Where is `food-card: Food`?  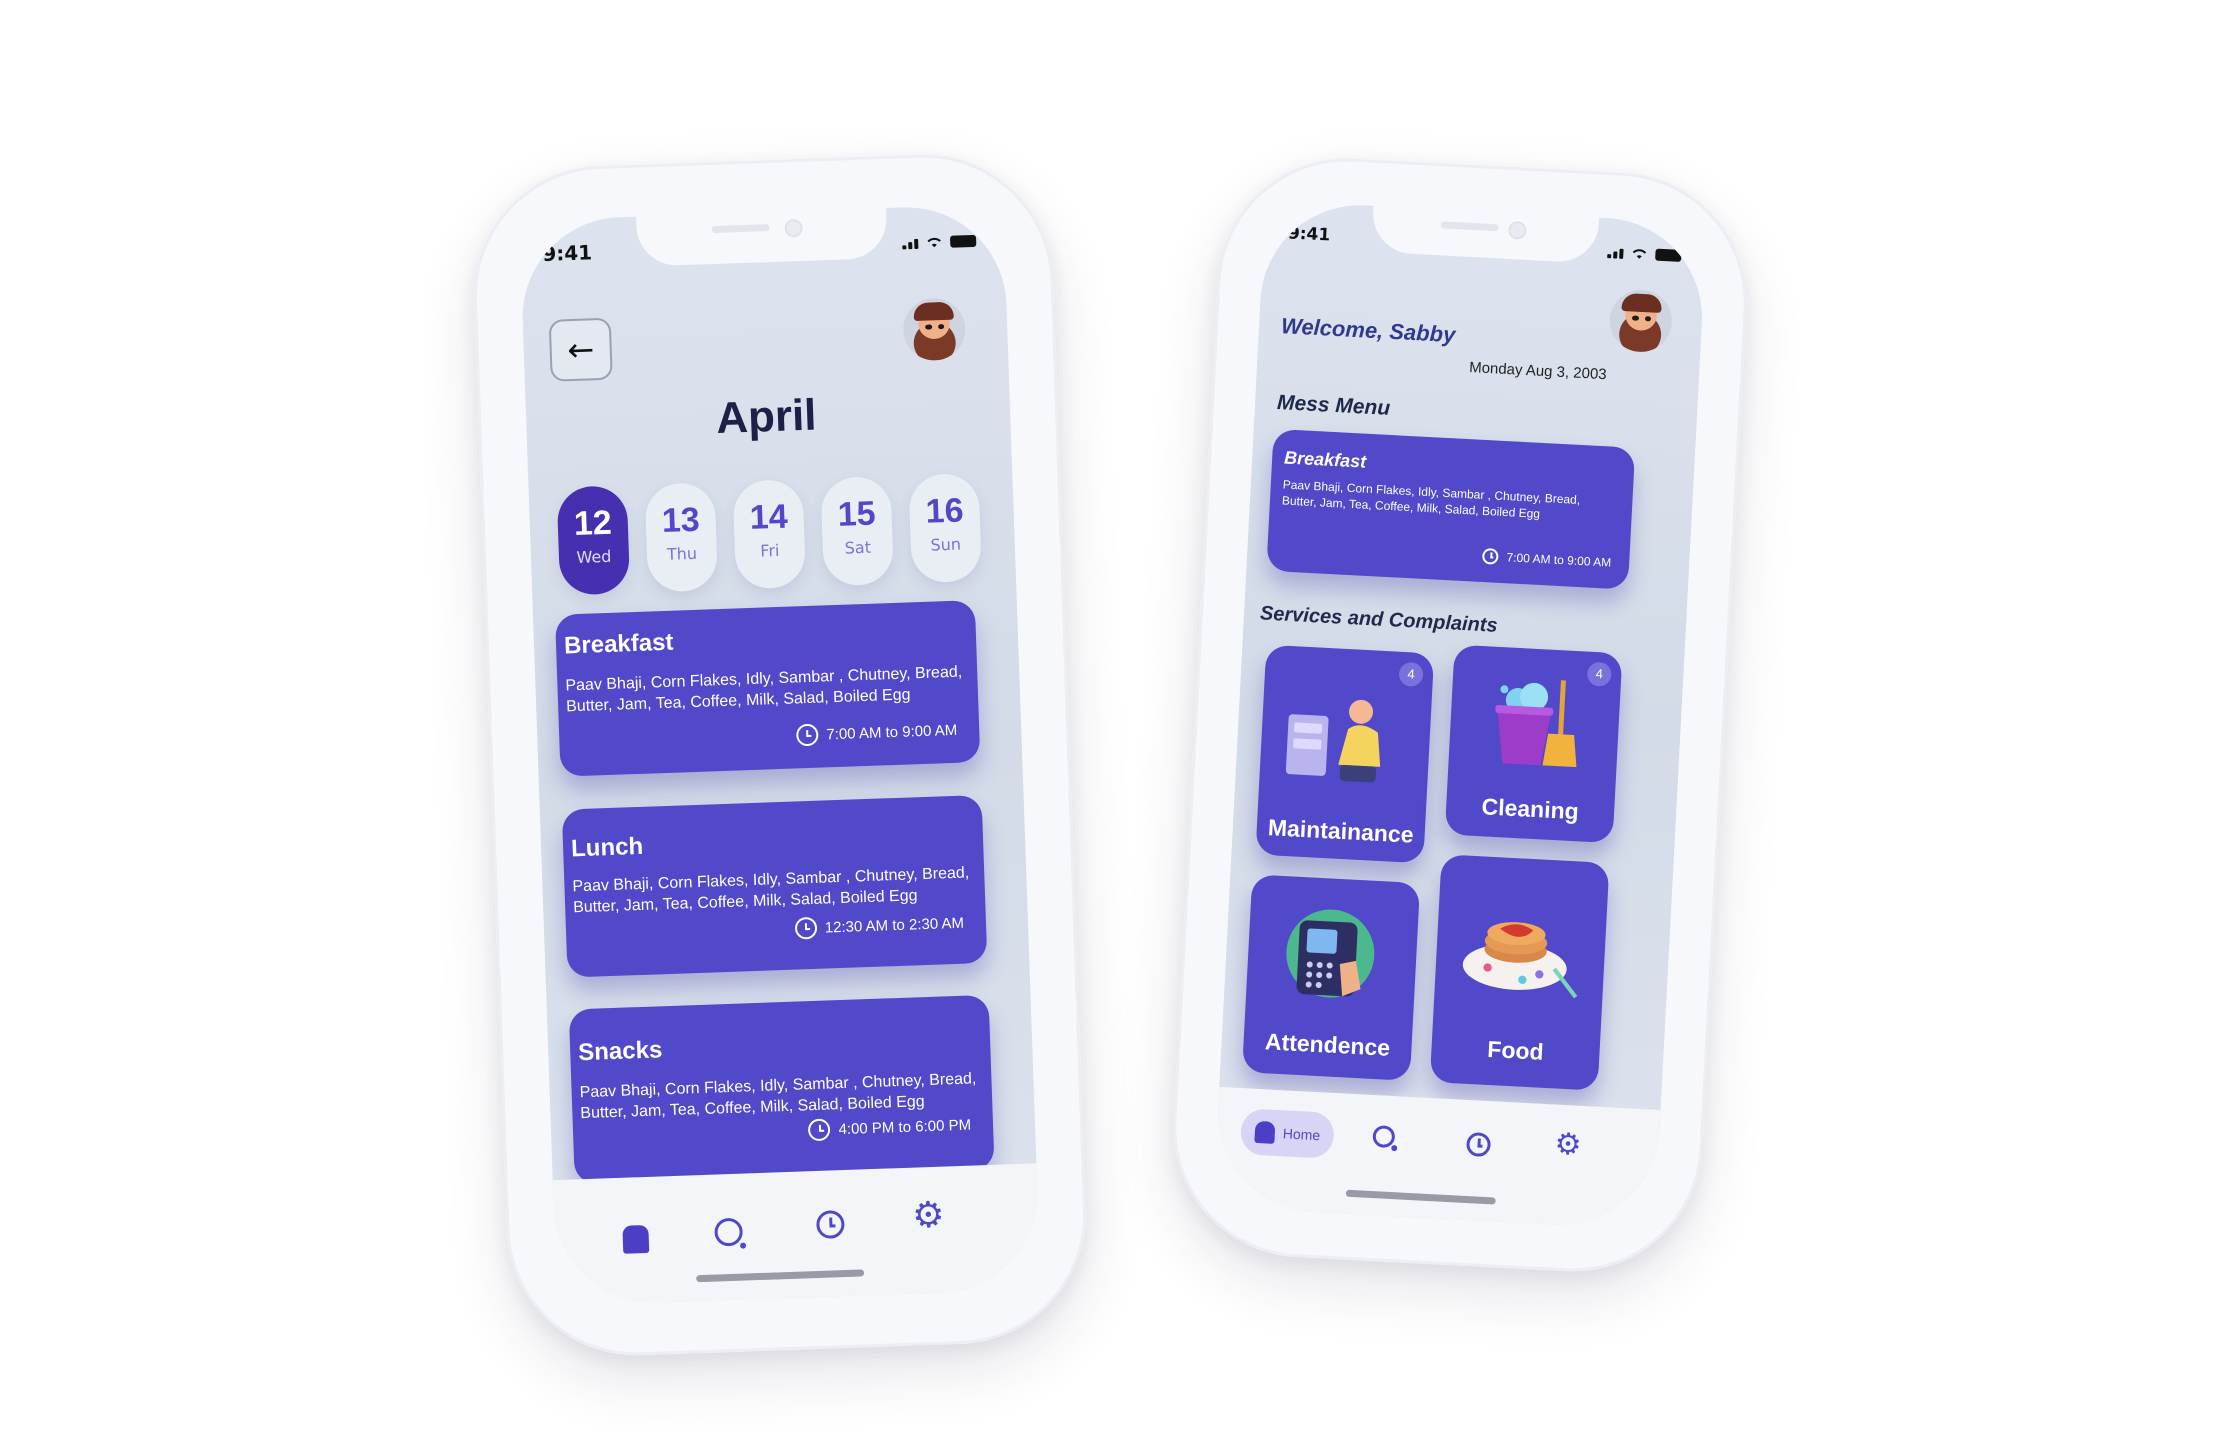
food-card: Food is located at coordinates (1519, 972).